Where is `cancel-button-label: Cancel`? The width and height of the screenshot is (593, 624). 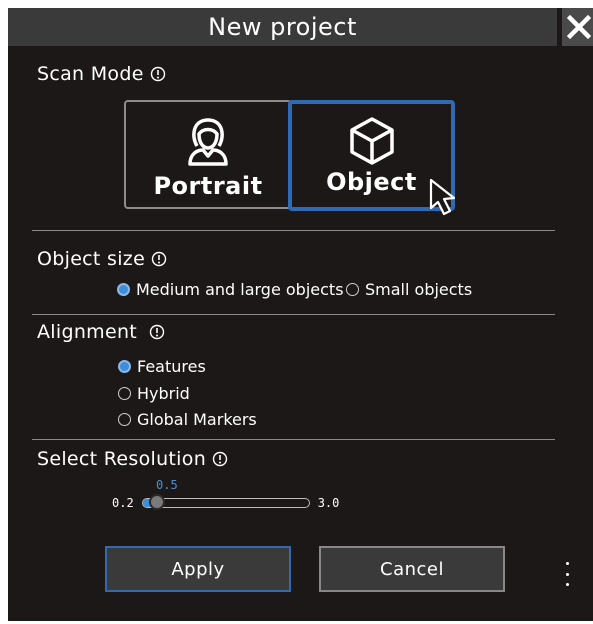 cancel-button-label: Cancel is located at coordinates (412, 569).